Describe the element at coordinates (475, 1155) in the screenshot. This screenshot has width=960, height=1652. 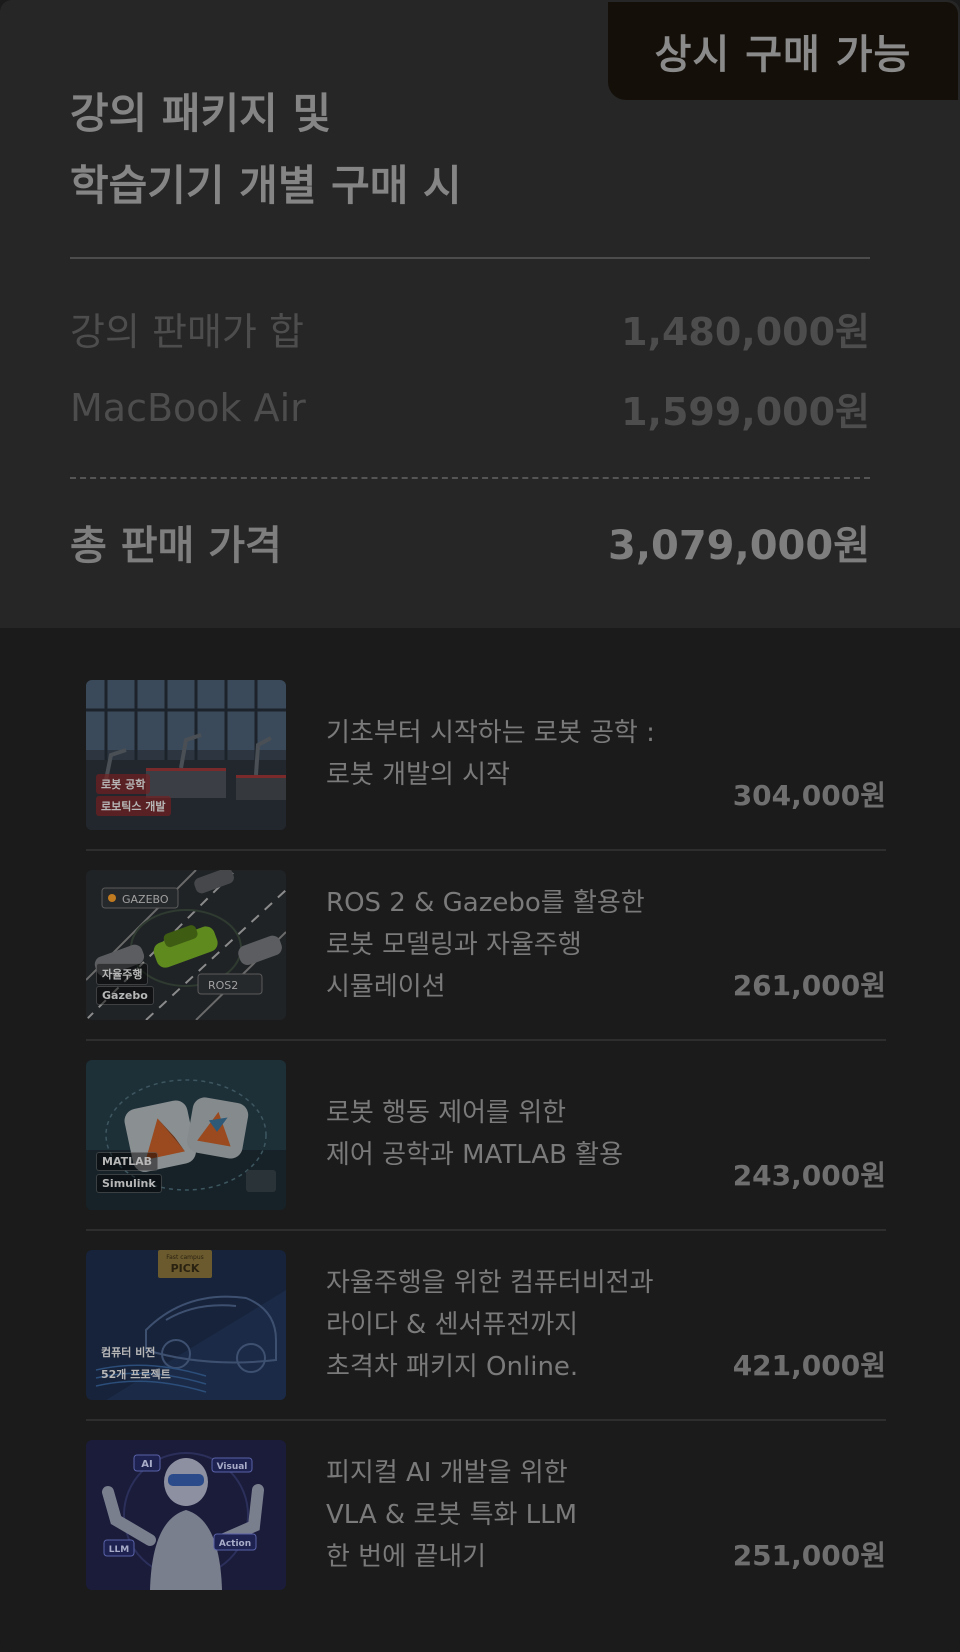
I see `title-line: 제어 공학과 MATLAB 활용` at that location.